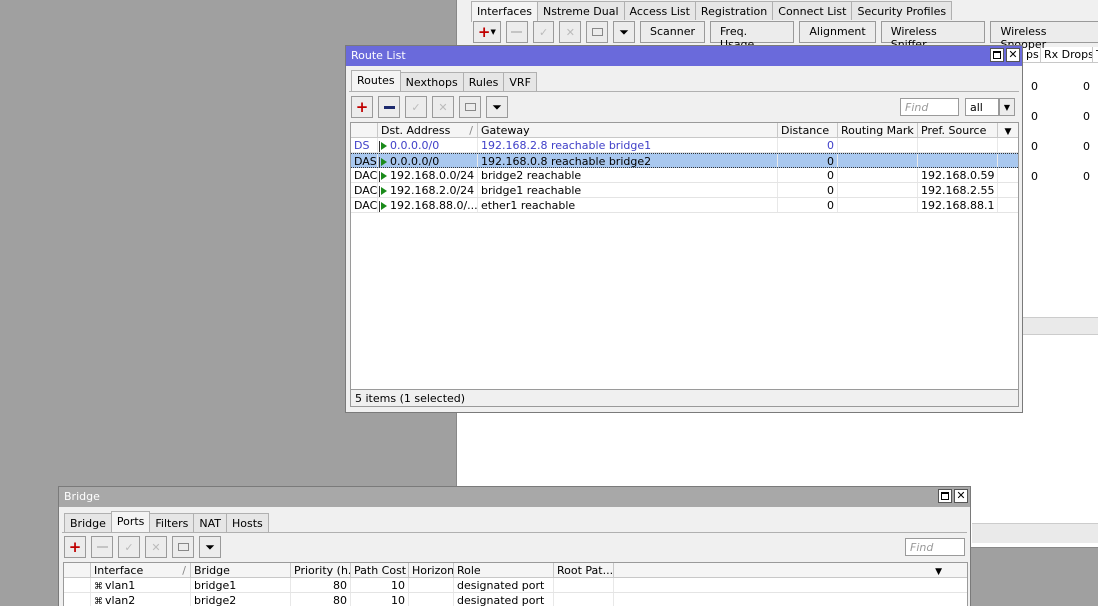 The width and height of the screenshot is (1098, 606). Describe the element at coordinates (432, 190) in the screenshot. I see `dst-text: 192.168.2.0/24` at that location.